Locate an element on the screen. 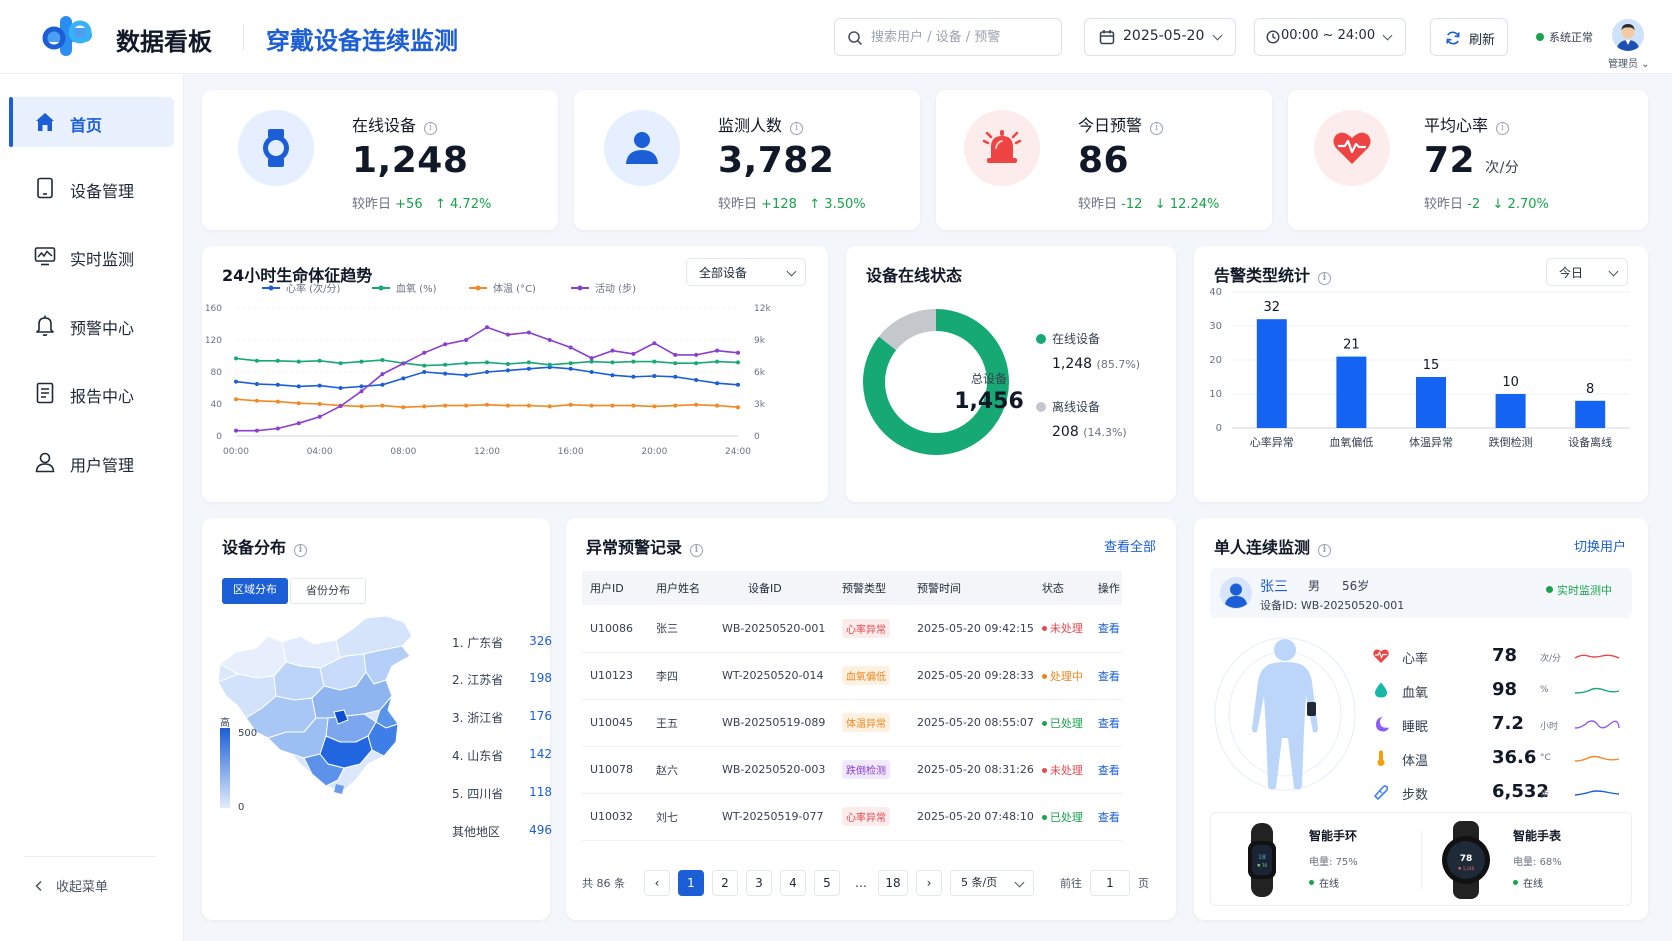 The width and height of the screenshot is (1672, 941). page-button: 18 is located at coordinates (893, 883).